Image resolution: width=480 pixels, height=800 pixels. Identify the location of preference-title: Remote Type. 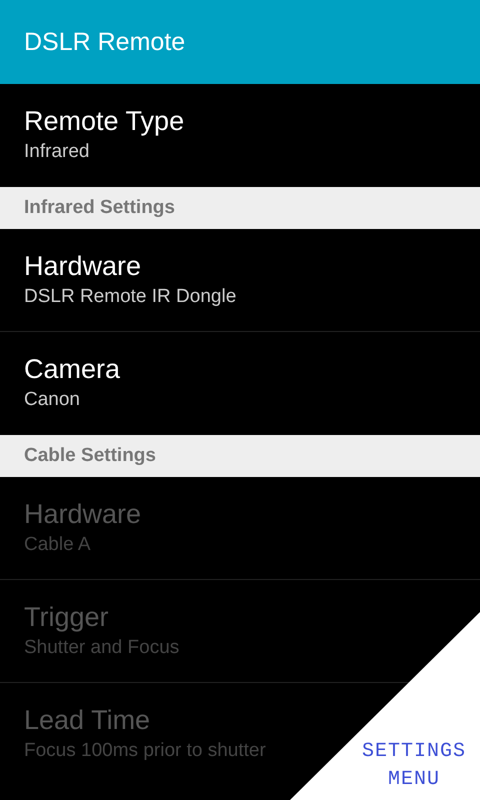
(104, 121).